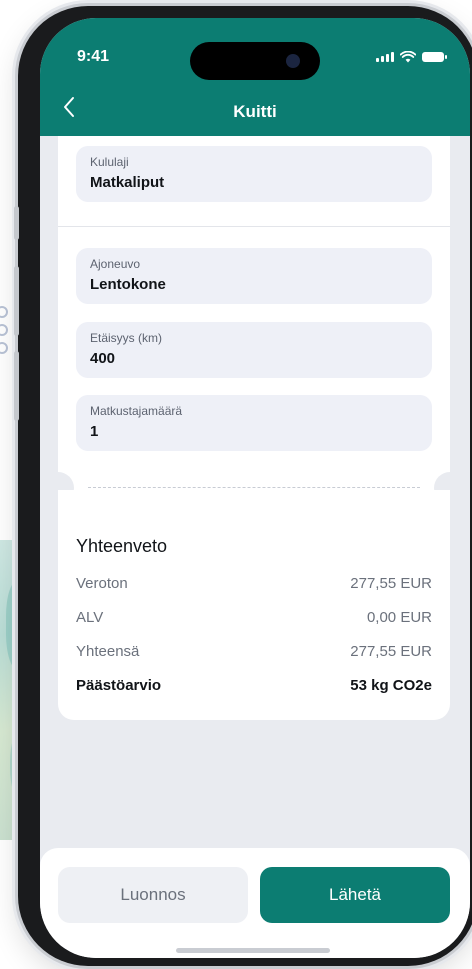  I want to click on battery-icon, so click(434, 57).